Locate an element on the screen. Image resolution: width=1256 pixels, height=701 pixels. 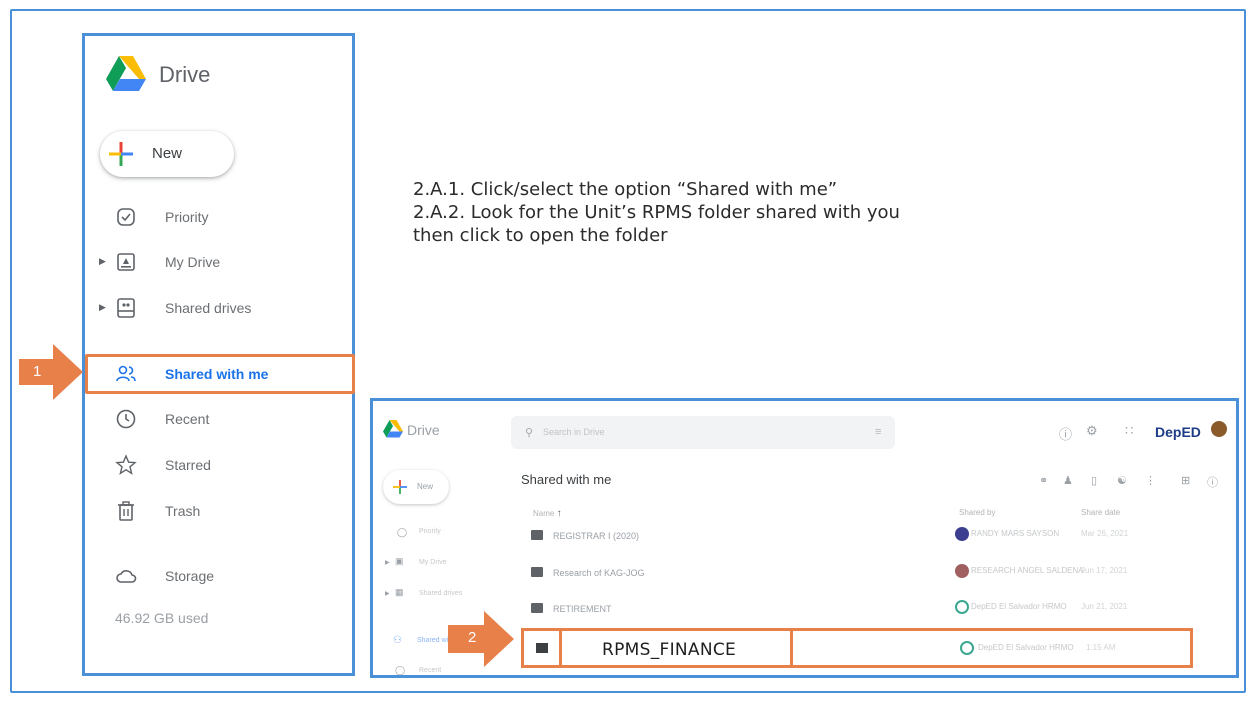
column-shared-by-header: Shared by is located at coordinates (977, 512).